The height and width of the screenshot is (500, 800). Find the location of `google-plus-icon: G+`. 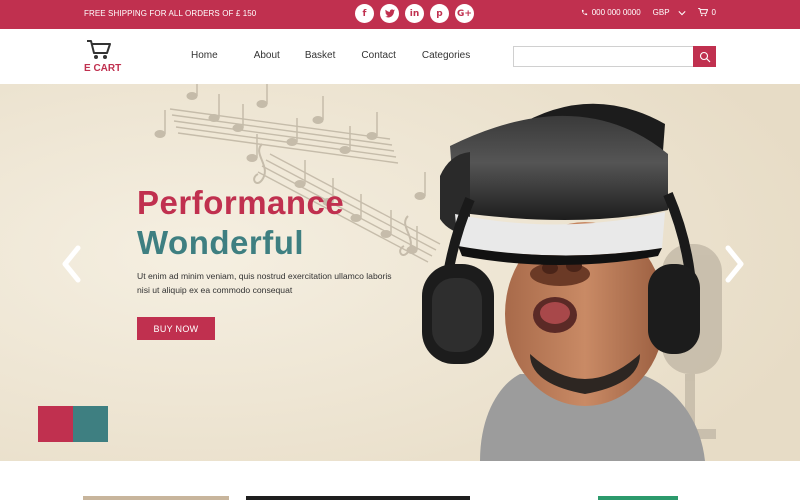

google-plus-icon: G+ is located at coordinates (464, 13).